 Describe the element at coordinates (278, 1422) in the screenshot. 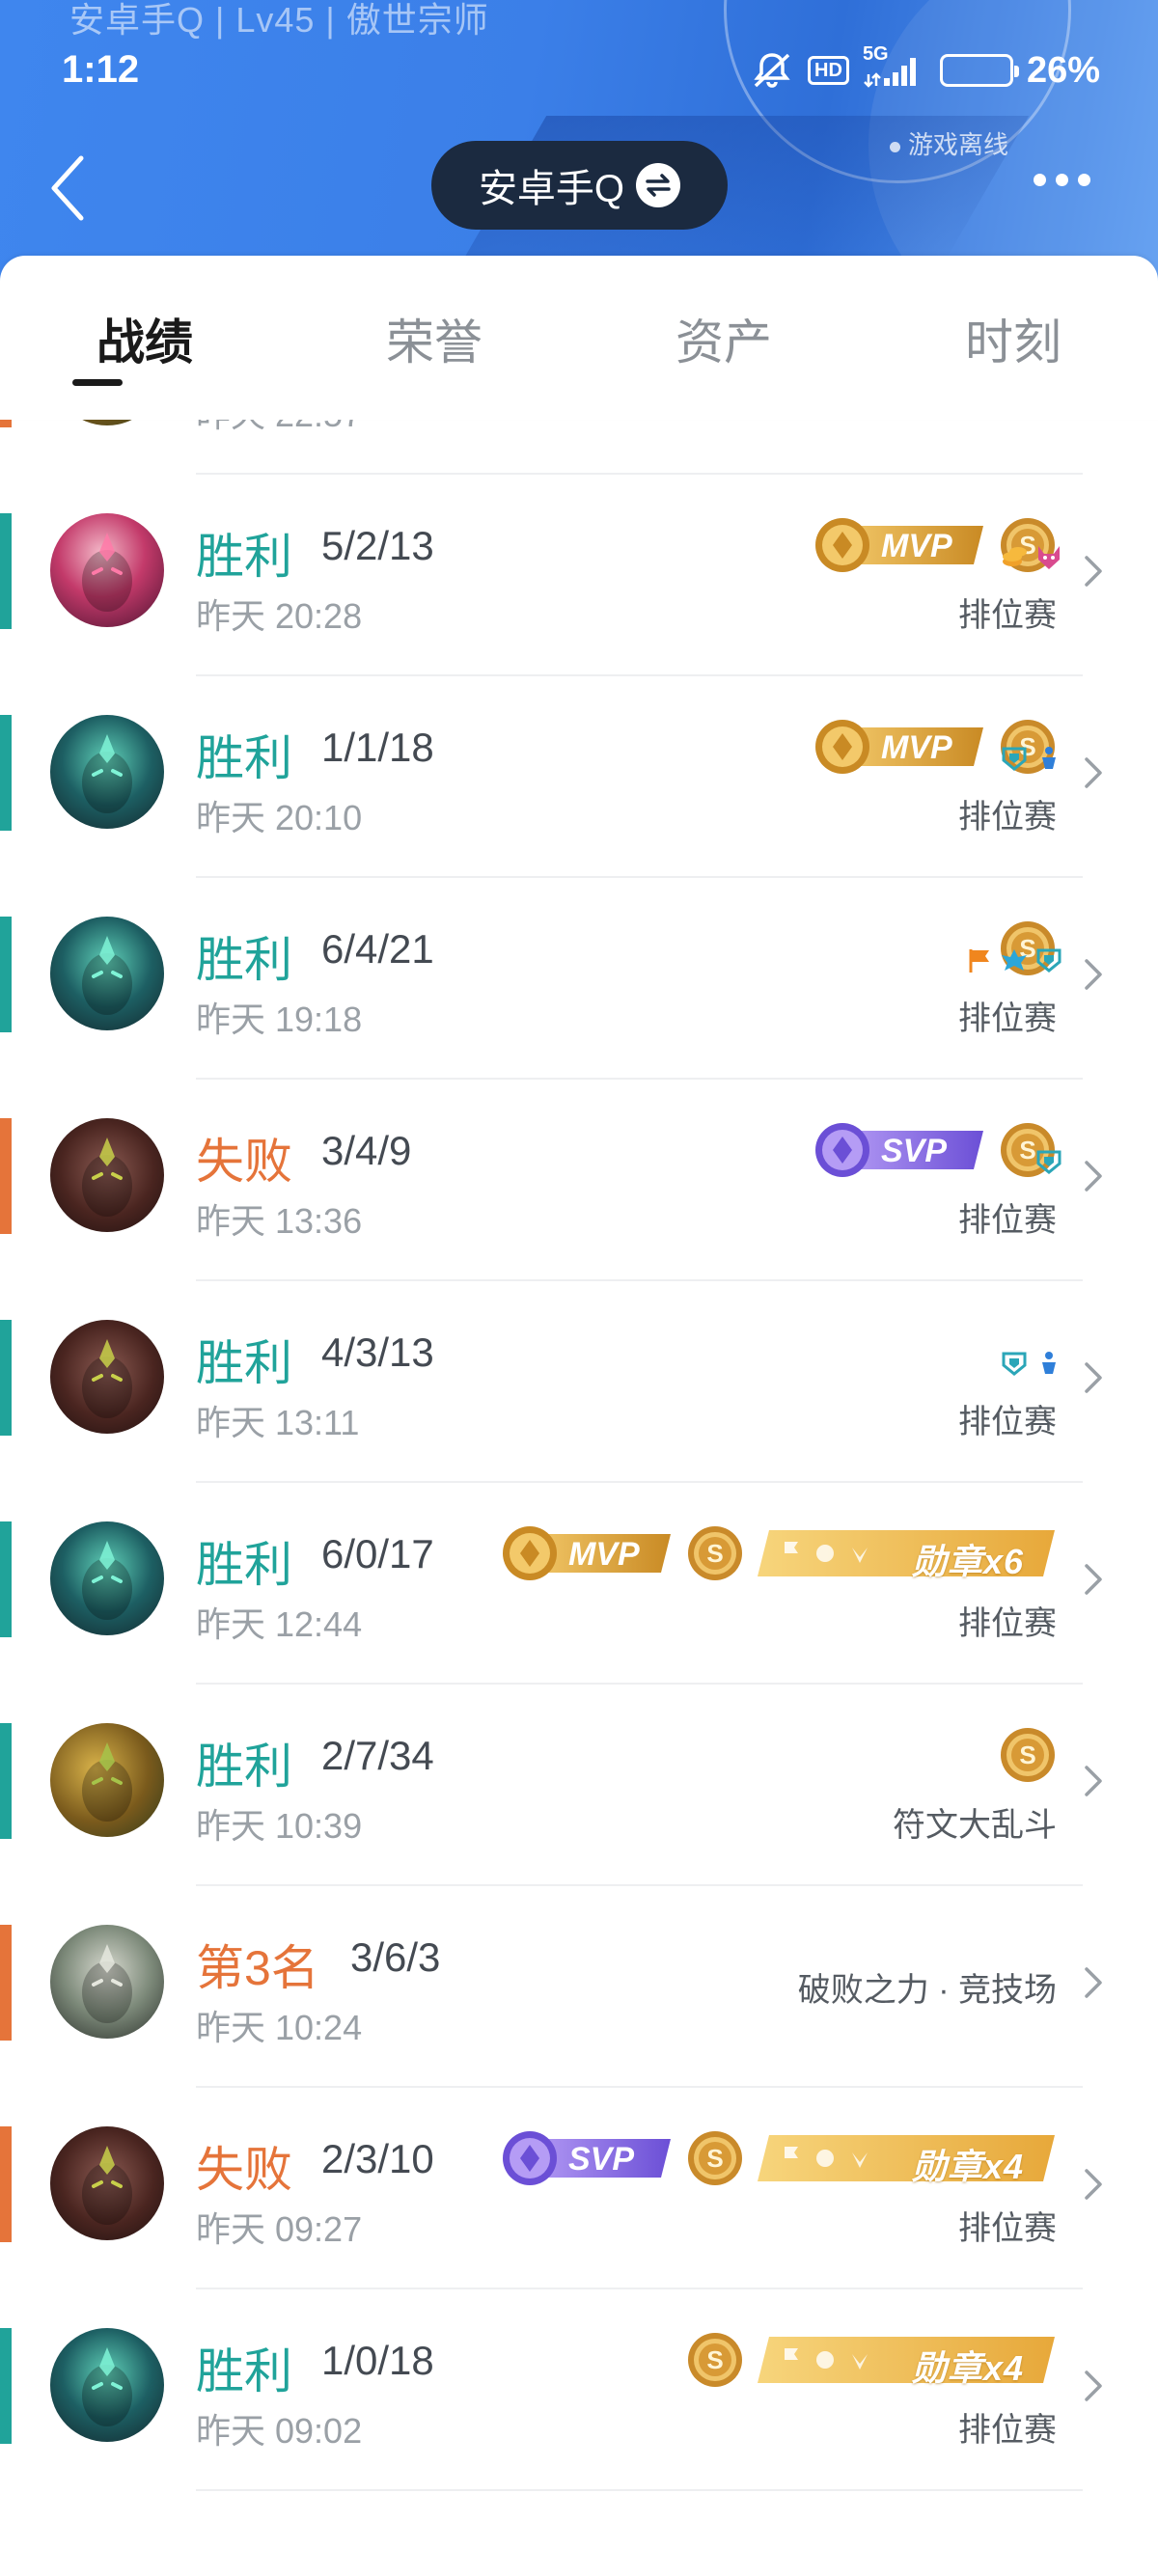

I see `match-time: 昨天 13:11` at that location.